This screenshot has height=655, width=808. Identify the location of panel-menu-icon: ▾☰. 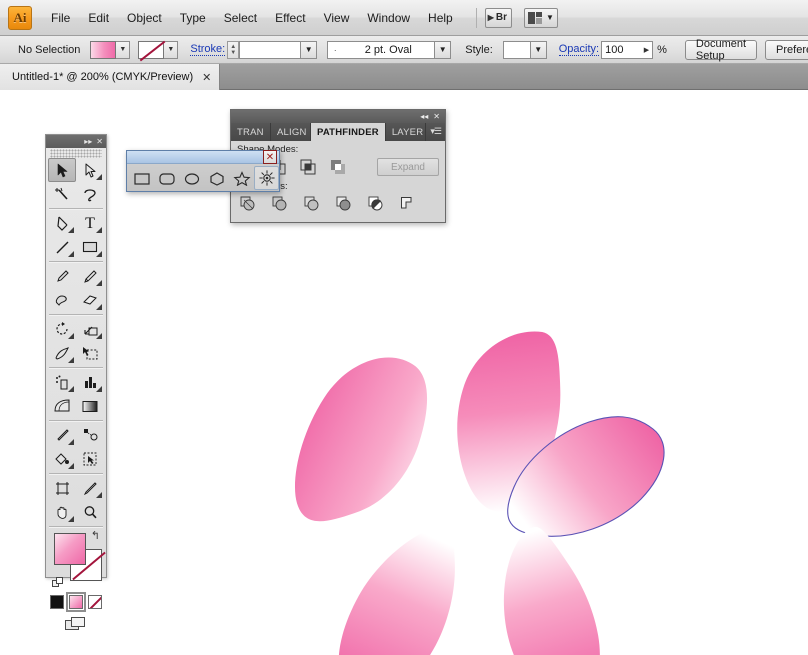
(436, 131).